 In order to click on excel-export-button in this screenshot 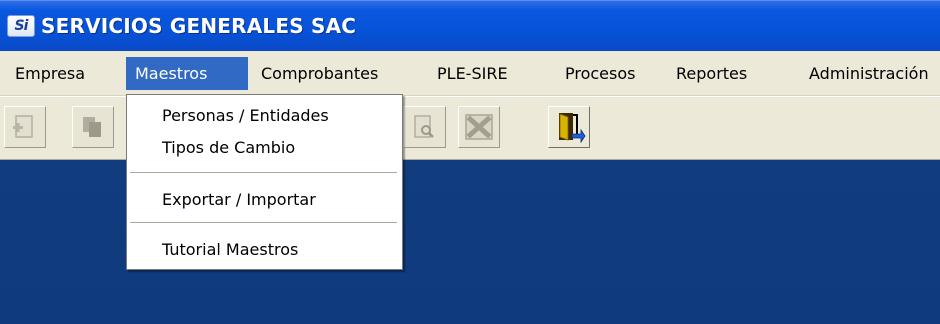, I will do `click(479, 127)`.